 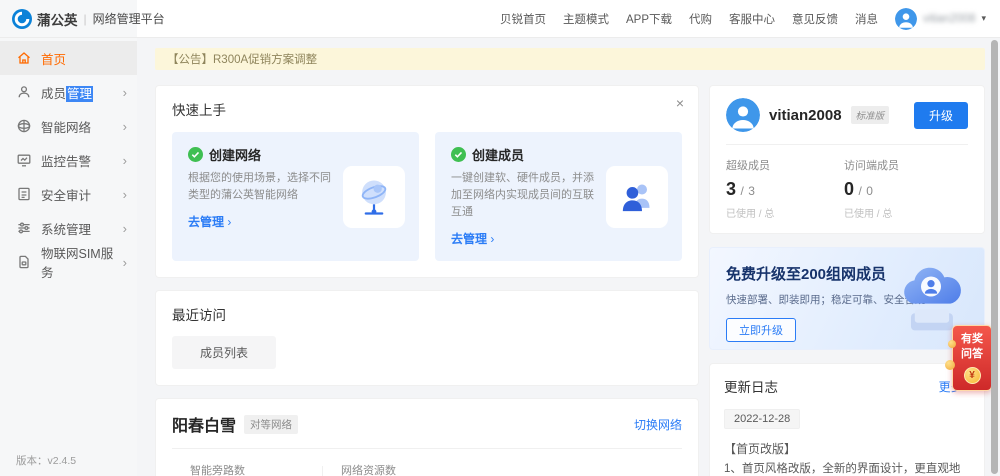 I want to click on quickstart-create-member: 创建成员 一键创建软、硬件成员，并添加至网络内实现成员间的互联互通 去管理 ›, so click(x=558, y=197).